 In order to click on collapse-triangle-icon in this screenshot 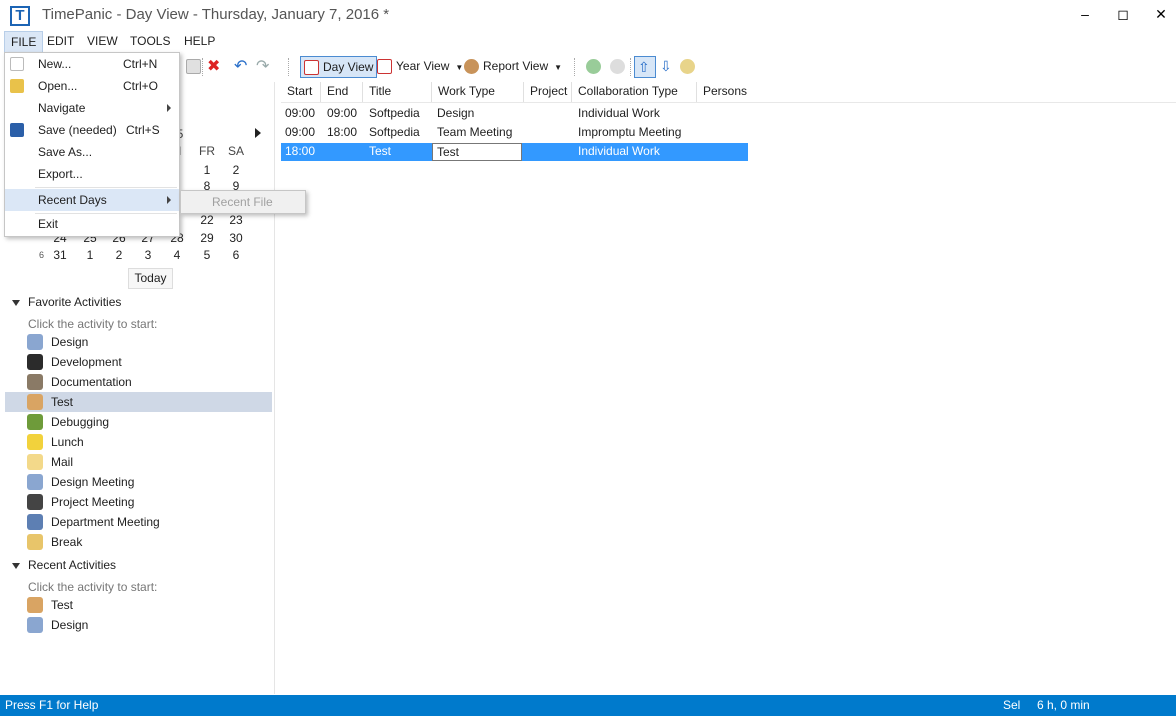, I will do `click(16, 565)`.